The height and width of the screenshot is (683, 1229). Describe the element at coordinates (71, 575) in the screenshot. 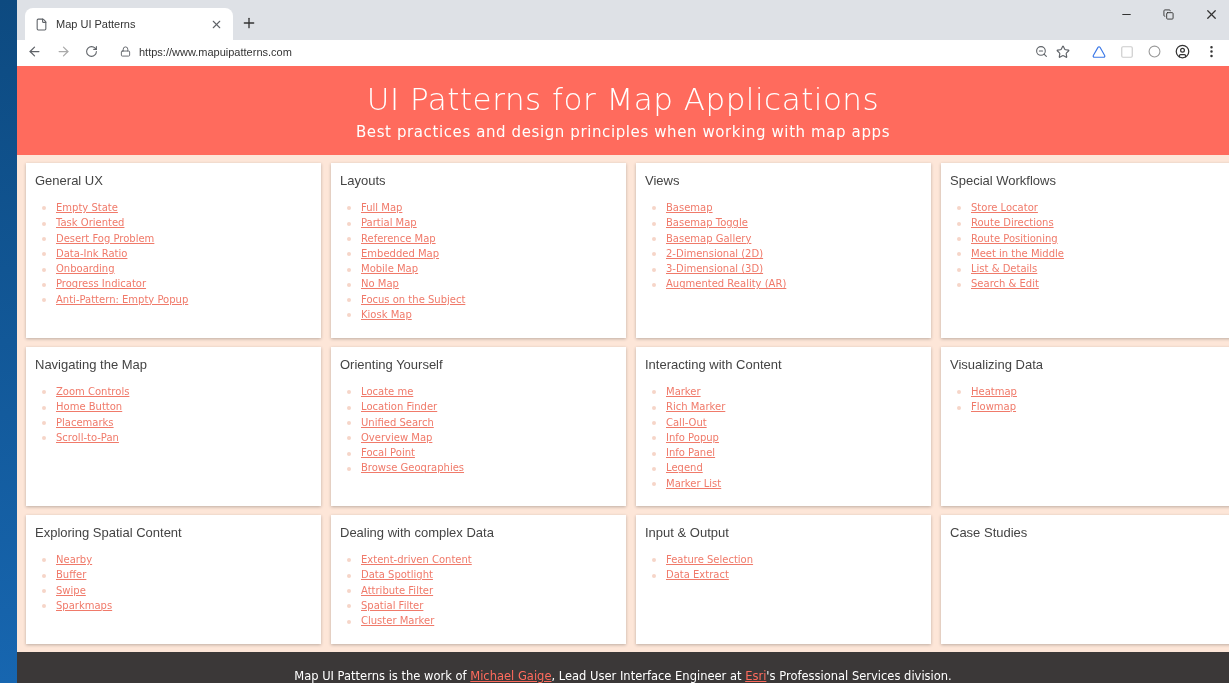

I see `pattern-link: Buffer` at that location.